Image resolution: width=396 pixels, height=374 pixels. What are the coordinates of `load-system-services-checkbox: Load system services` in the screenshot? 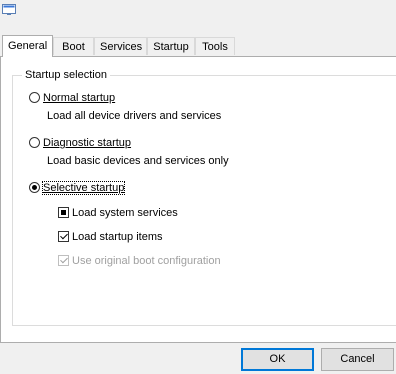 It's located at (118, 213).